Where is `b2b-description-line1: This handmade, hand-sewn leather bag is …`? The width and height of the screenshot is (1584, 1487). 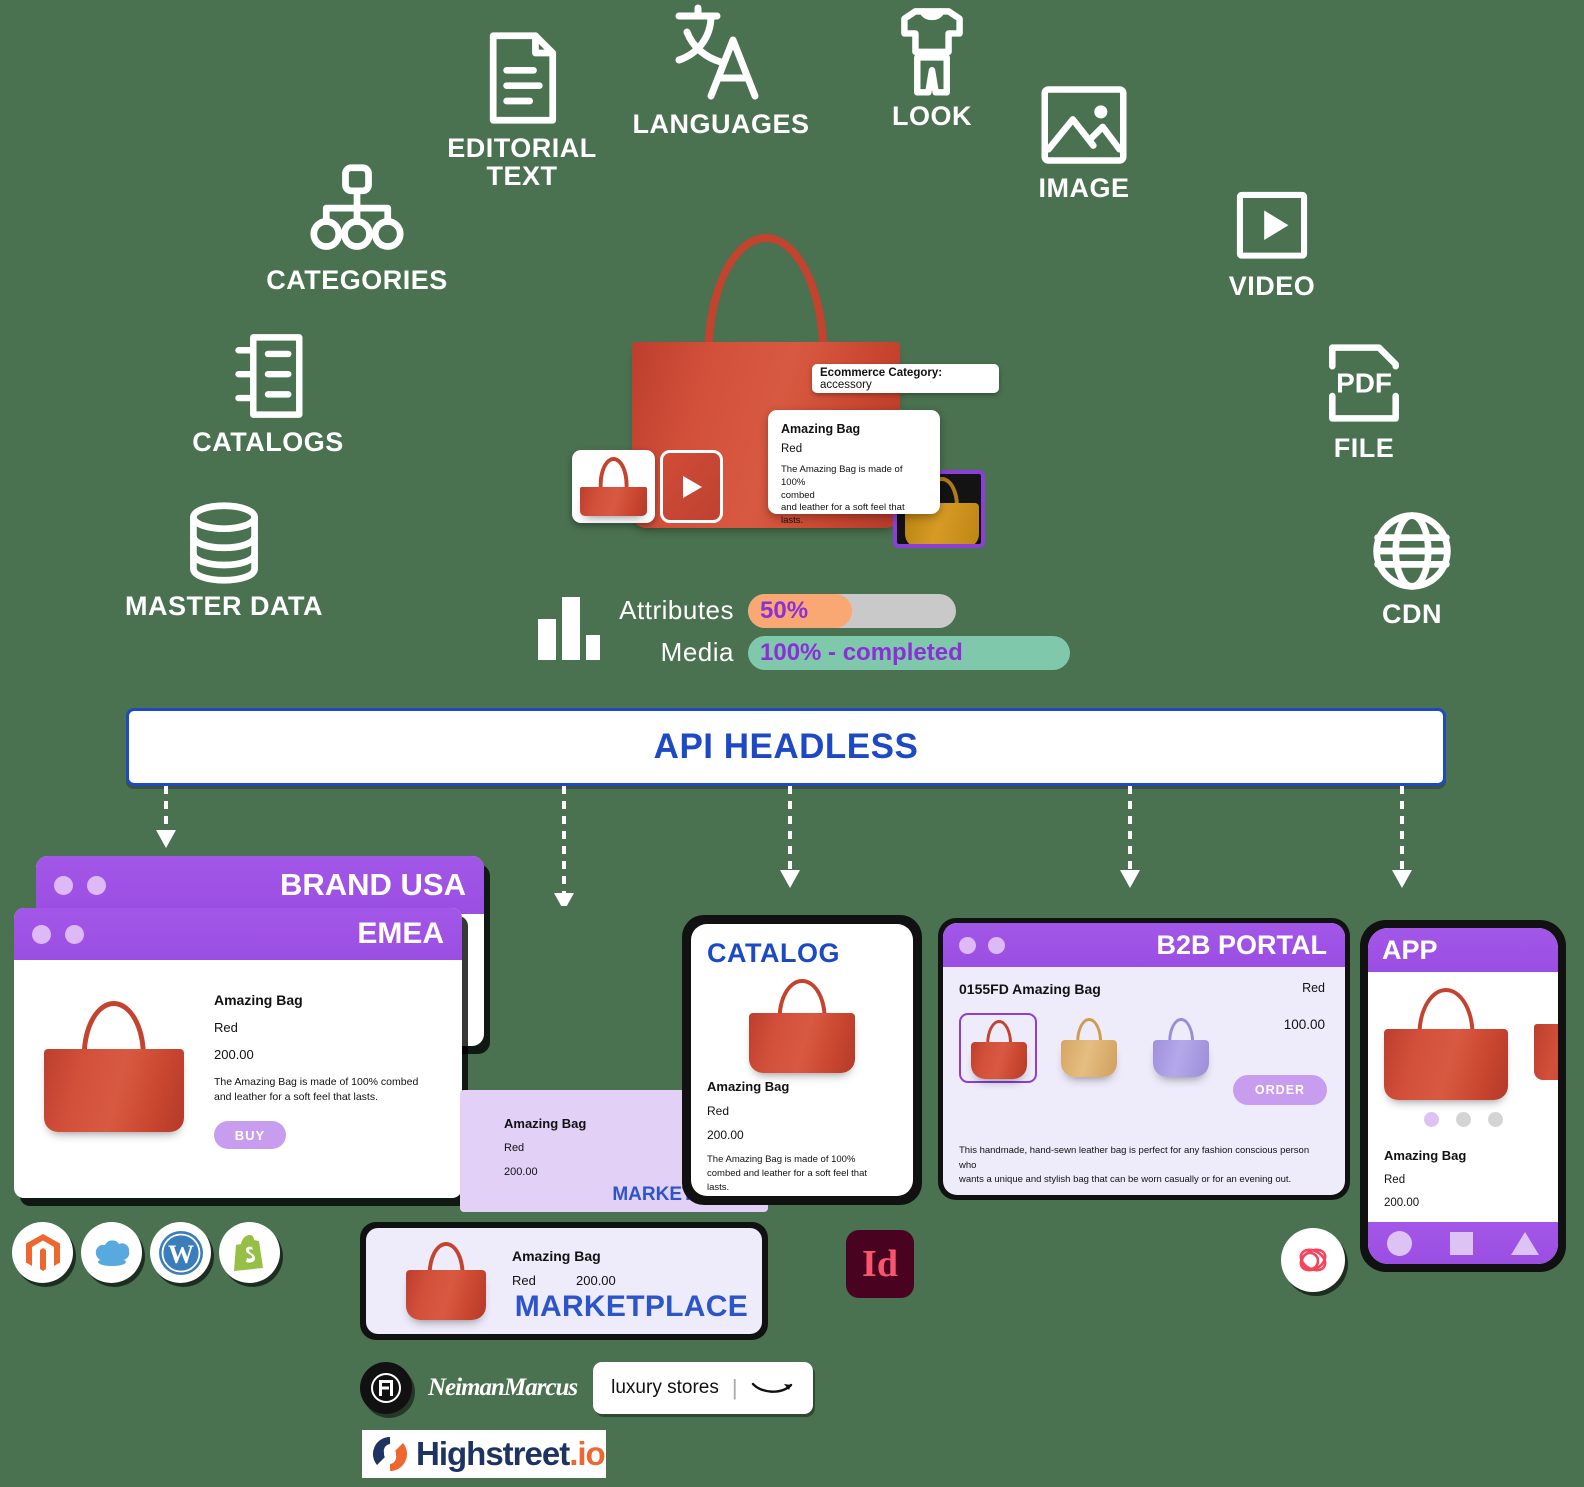 b2b-description-line1: This handmade, hand-sewn leather bag is … is located at coordinates (1134, 1158).